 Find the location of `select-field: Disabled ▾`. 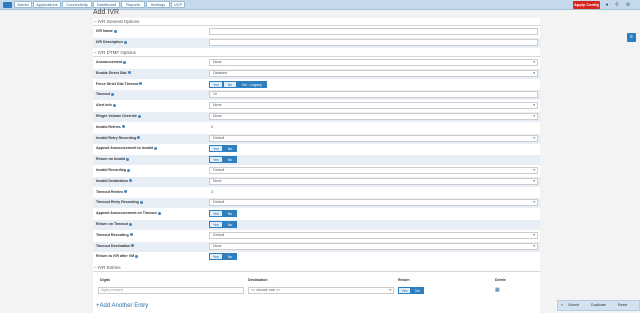

select-field: Disabled ▾ is located at coordinates (373, 73).